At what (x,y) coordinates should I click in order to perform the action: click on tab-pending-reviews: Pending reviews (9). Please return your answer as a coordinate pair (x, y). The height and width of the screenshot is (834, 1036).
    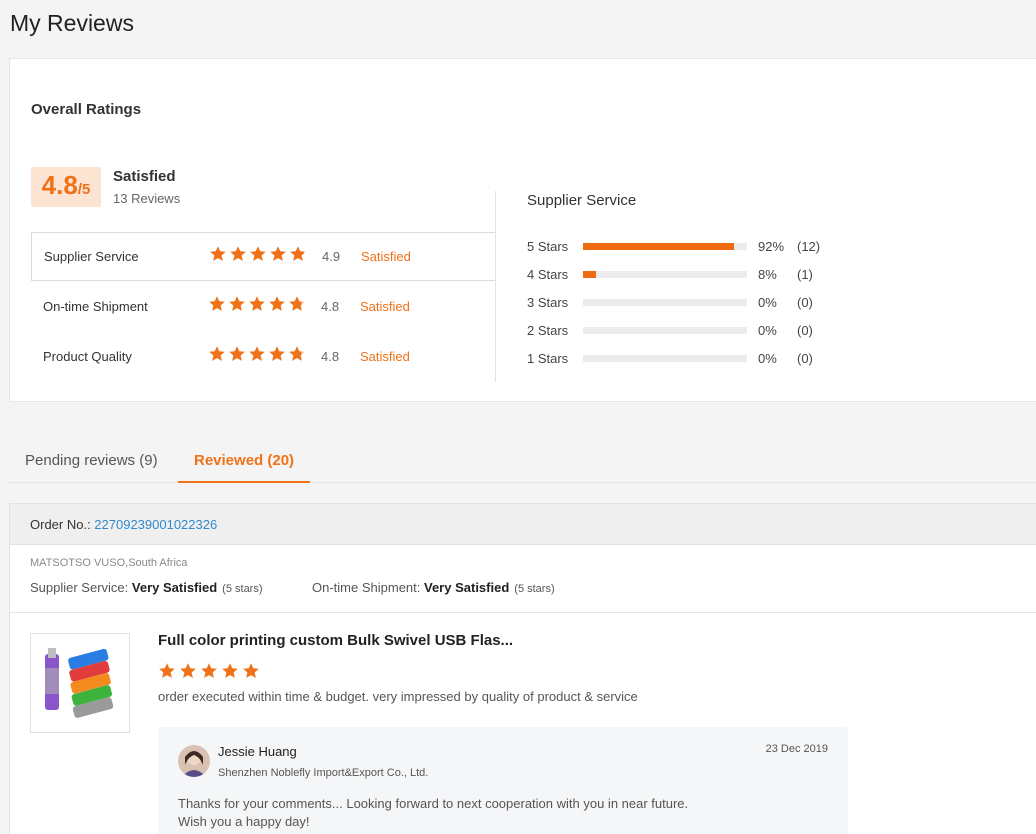
    Looking at the image, I should click on (91, 460).